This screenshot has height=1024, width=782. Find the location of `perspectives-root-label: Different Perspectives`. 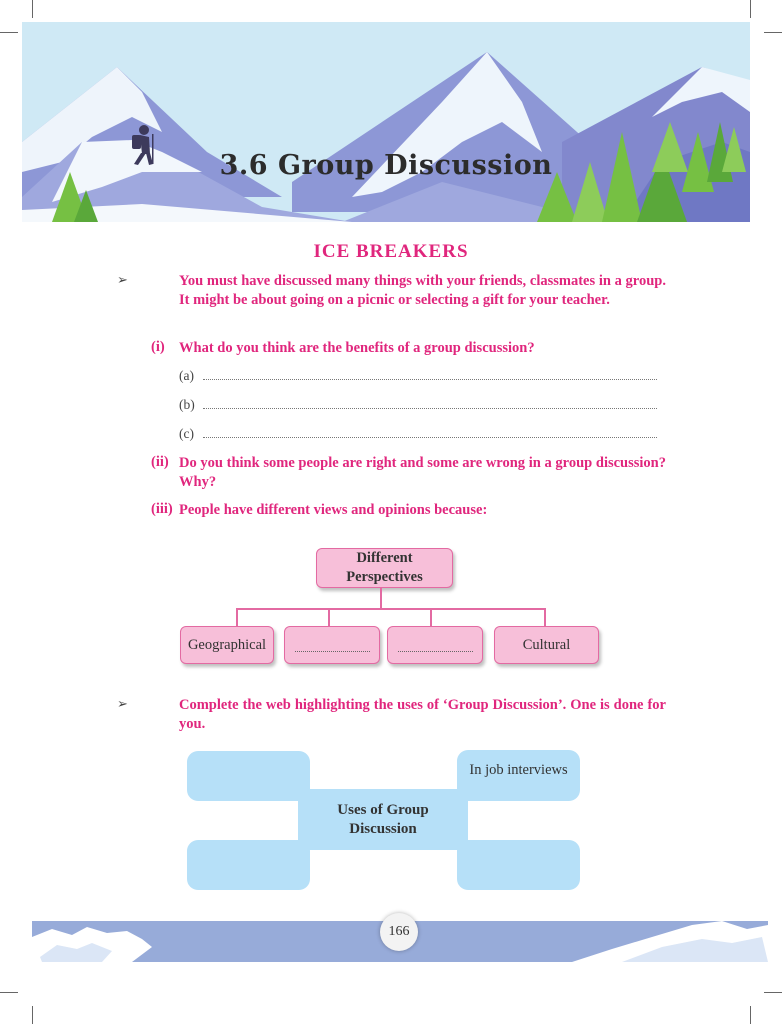

perspectives-root-label: Different Perspectives is located at coordinates (384, 567).